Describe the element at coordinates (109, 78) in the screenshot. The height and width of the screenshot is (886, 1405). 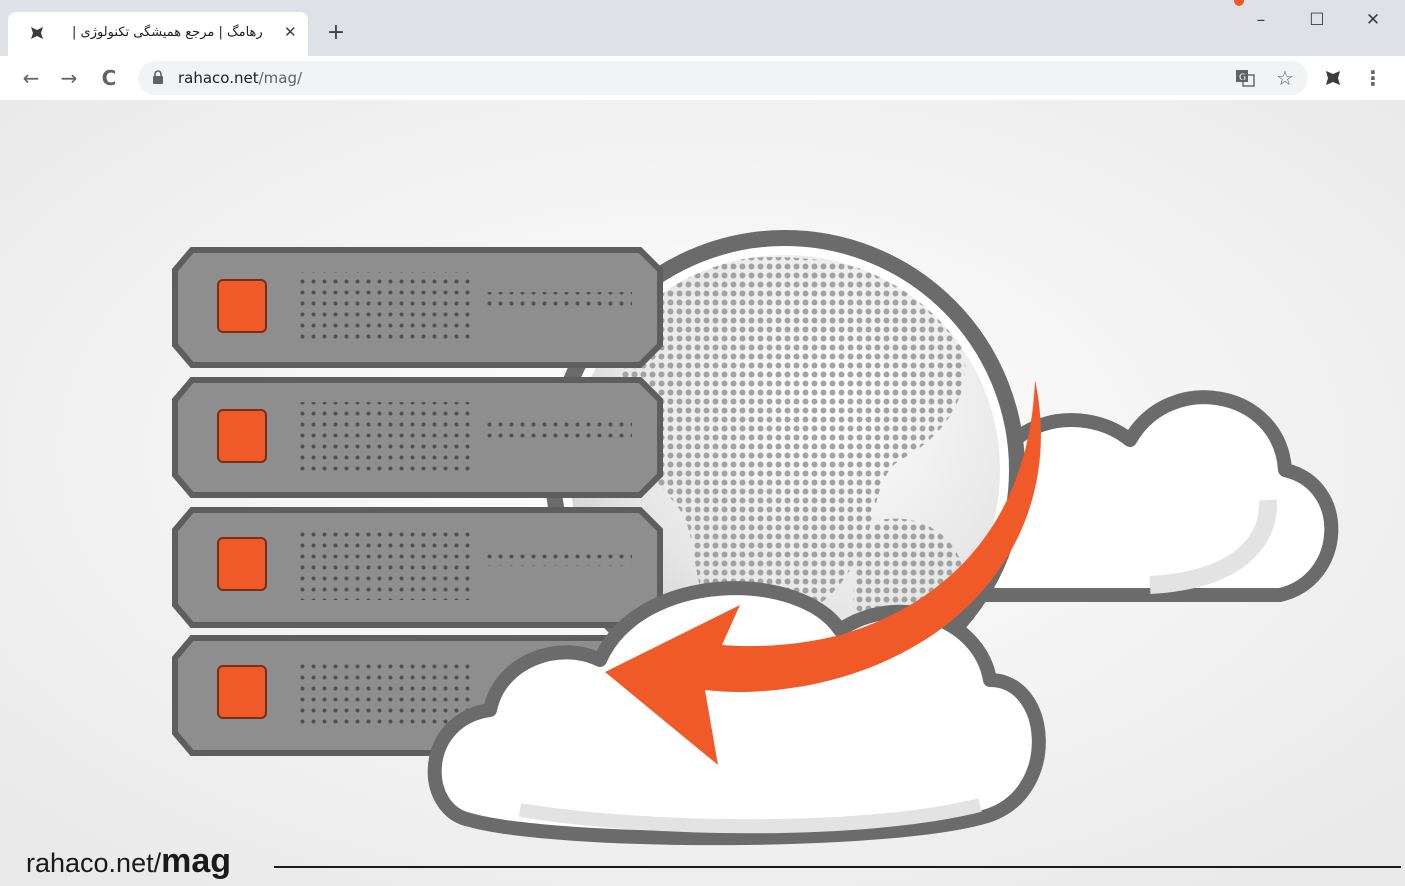
I see `reload-button: C` at that location.